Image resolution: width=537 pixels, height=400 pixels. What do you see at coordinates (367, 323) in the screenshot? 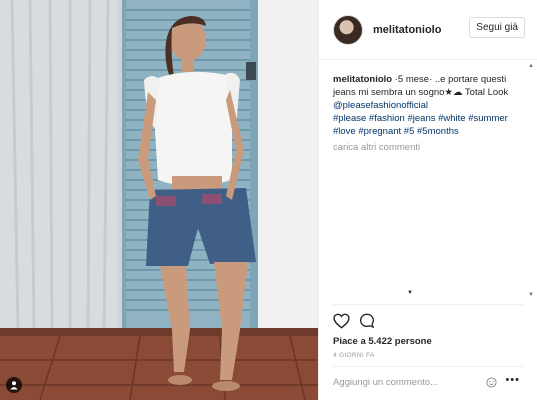
I see `speech-bubble-icon` at bounding box center [367, 323].